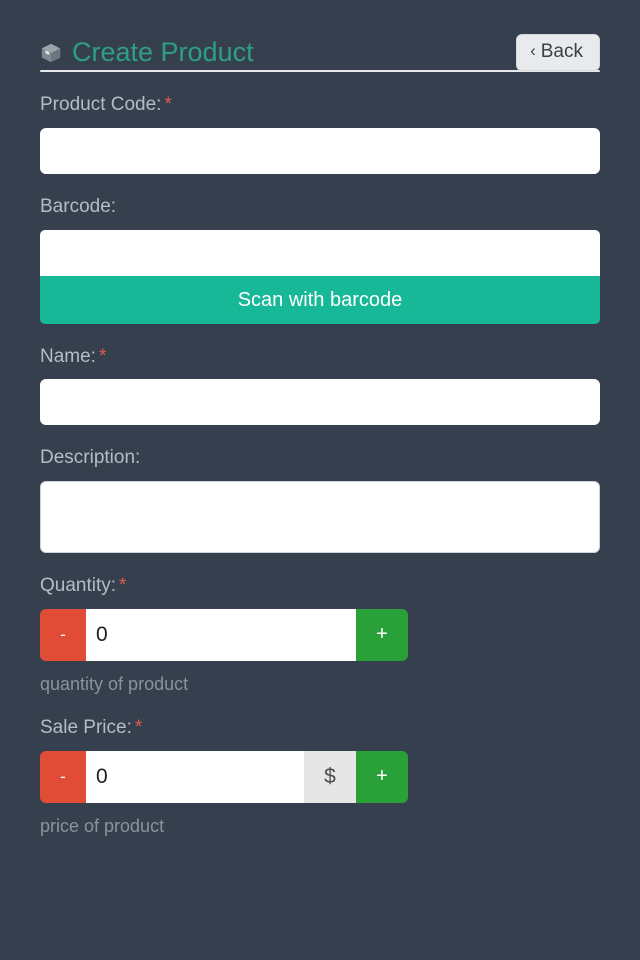  I want to click on back-button: ‹ Back, so click(558, 52).